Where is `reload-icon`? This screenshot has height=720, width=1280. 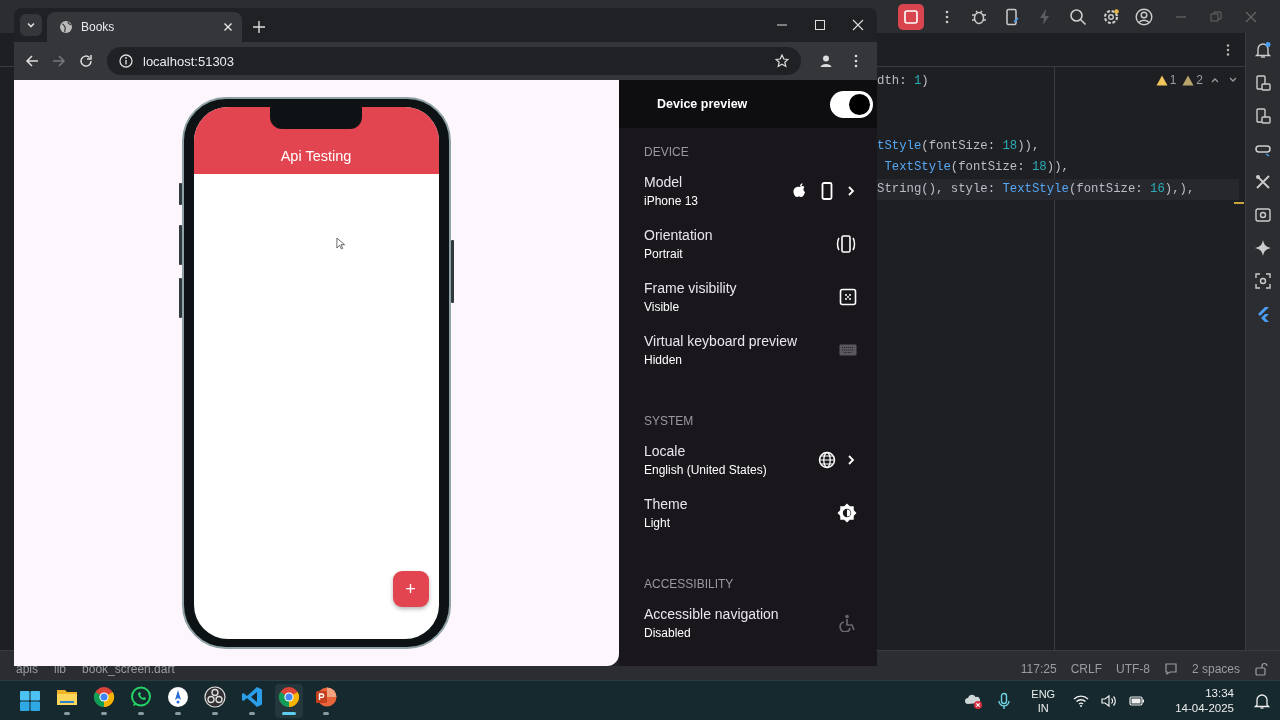
reload-icon is located at coordinates (86, 61).